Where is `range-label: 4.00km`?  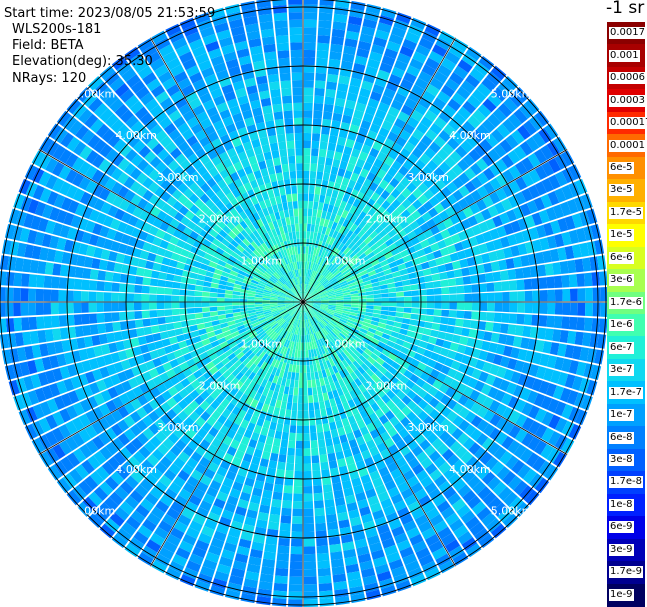 range-label: 4.00km is located at coordinates (470, 135).